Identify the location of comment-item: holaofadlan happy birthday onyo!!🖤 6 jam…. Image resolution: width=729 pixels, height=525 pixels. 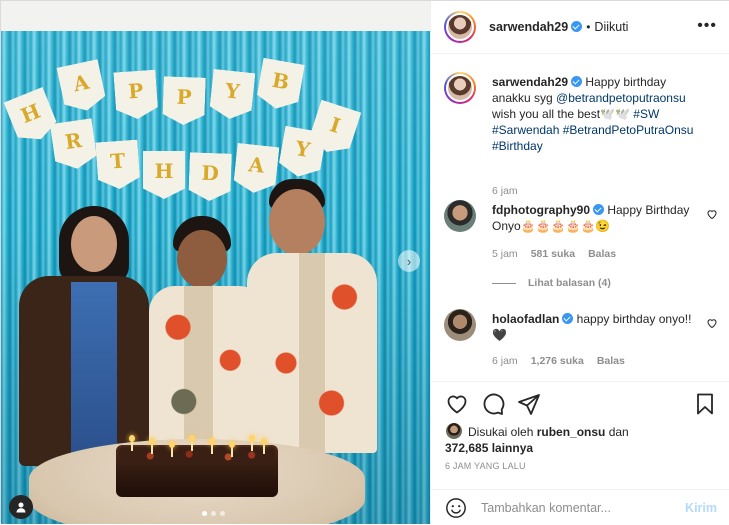
(584, 344).